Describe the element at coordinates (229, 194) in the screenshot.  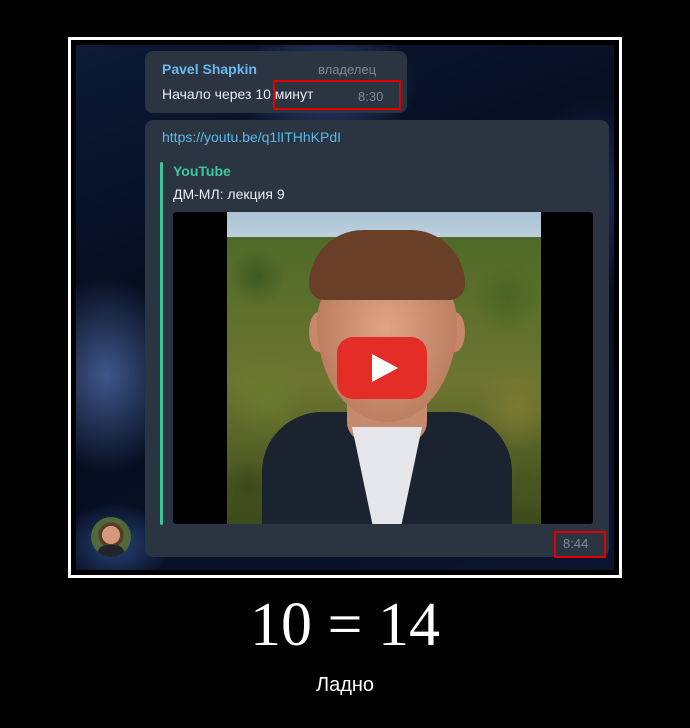
I see `link-preview-title: ДМ-МЛ: лекция 9` at that location.